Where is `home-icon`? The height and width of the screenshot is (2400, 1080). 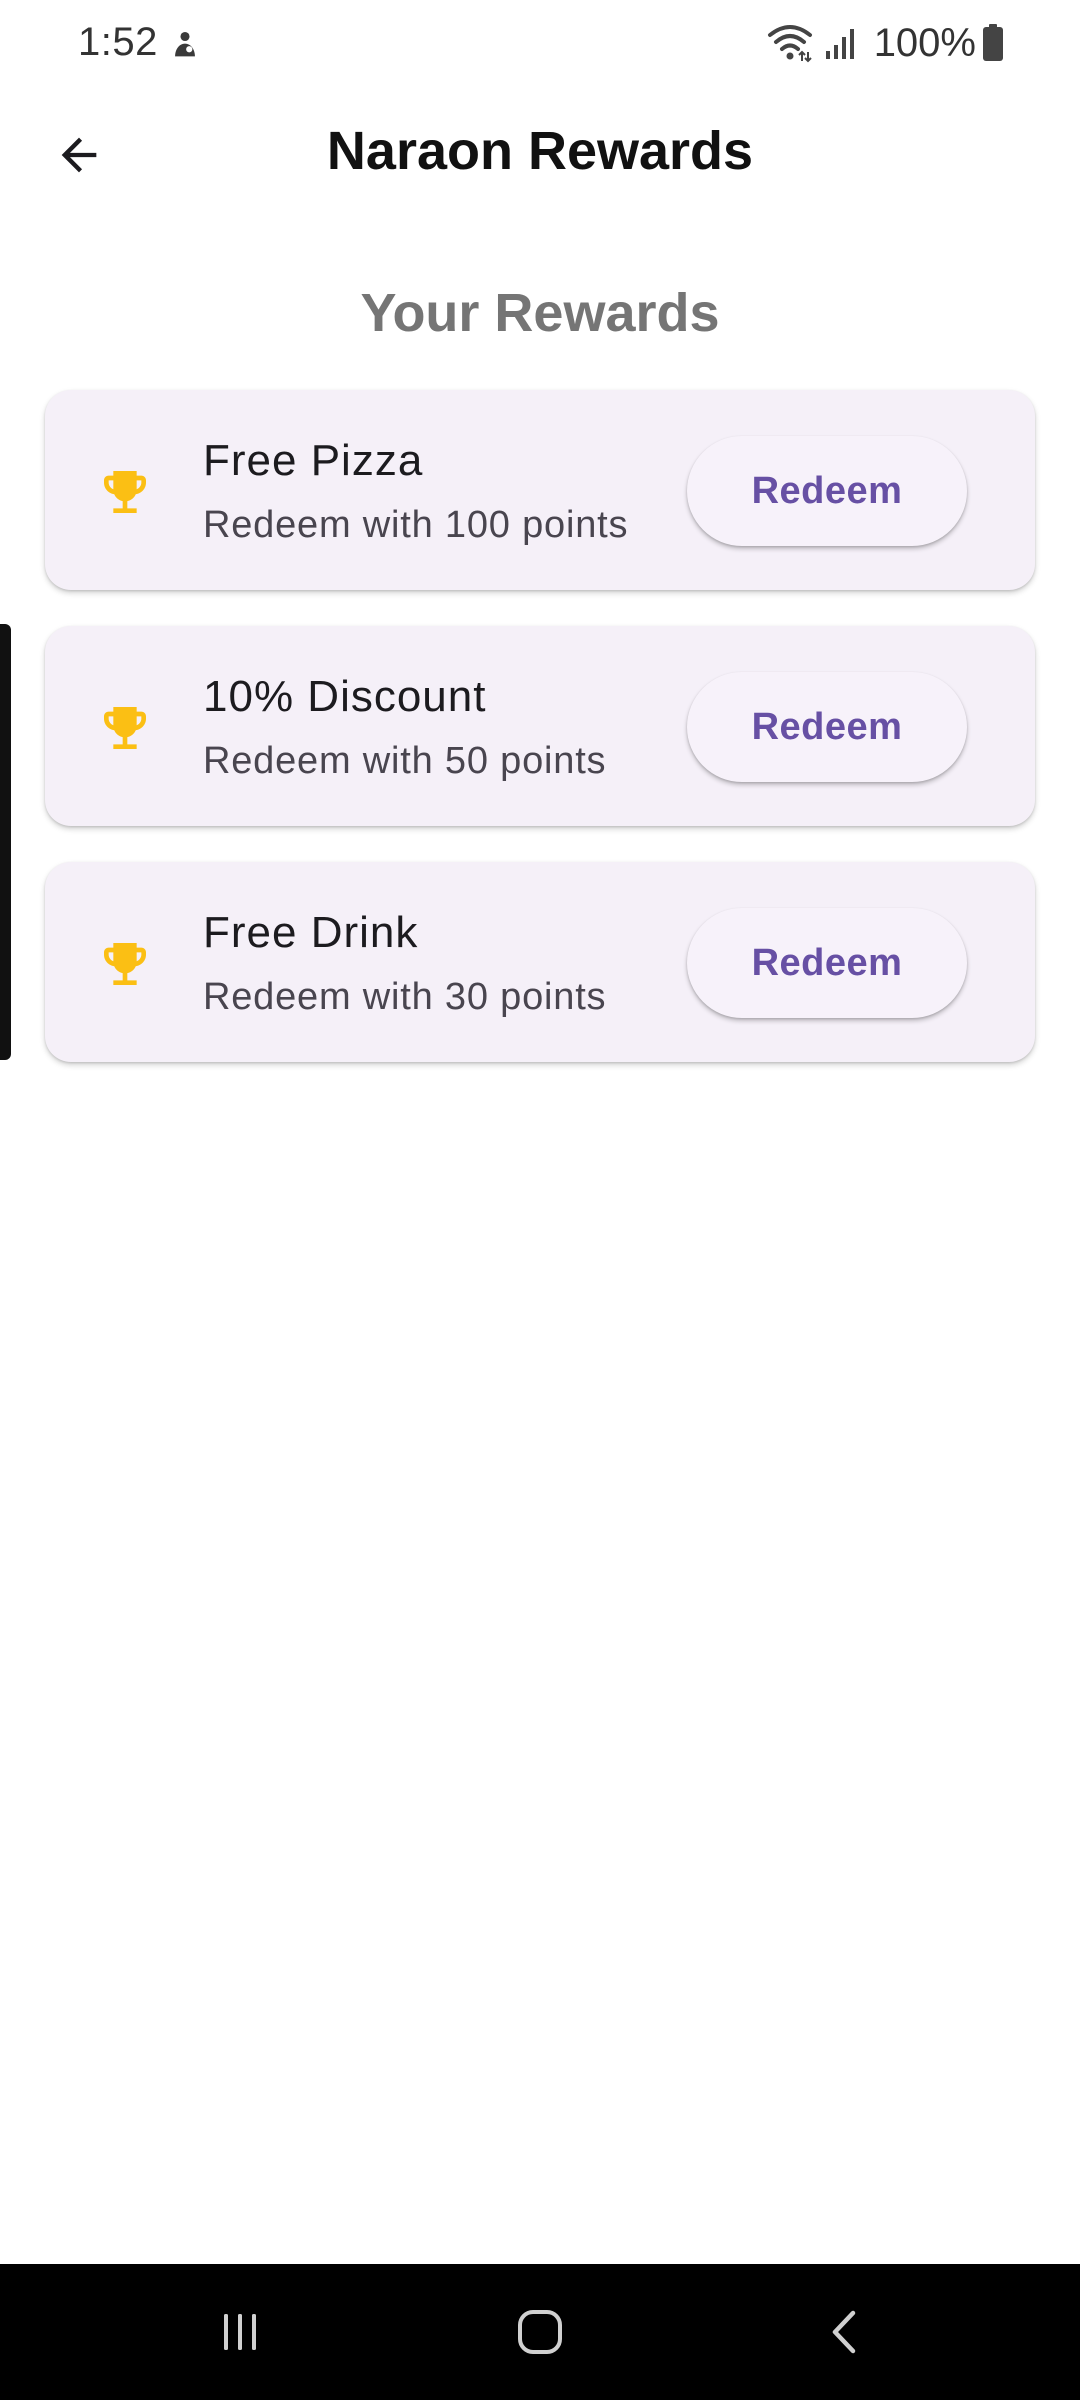
home-icon is located at coordinates (540, 2332).